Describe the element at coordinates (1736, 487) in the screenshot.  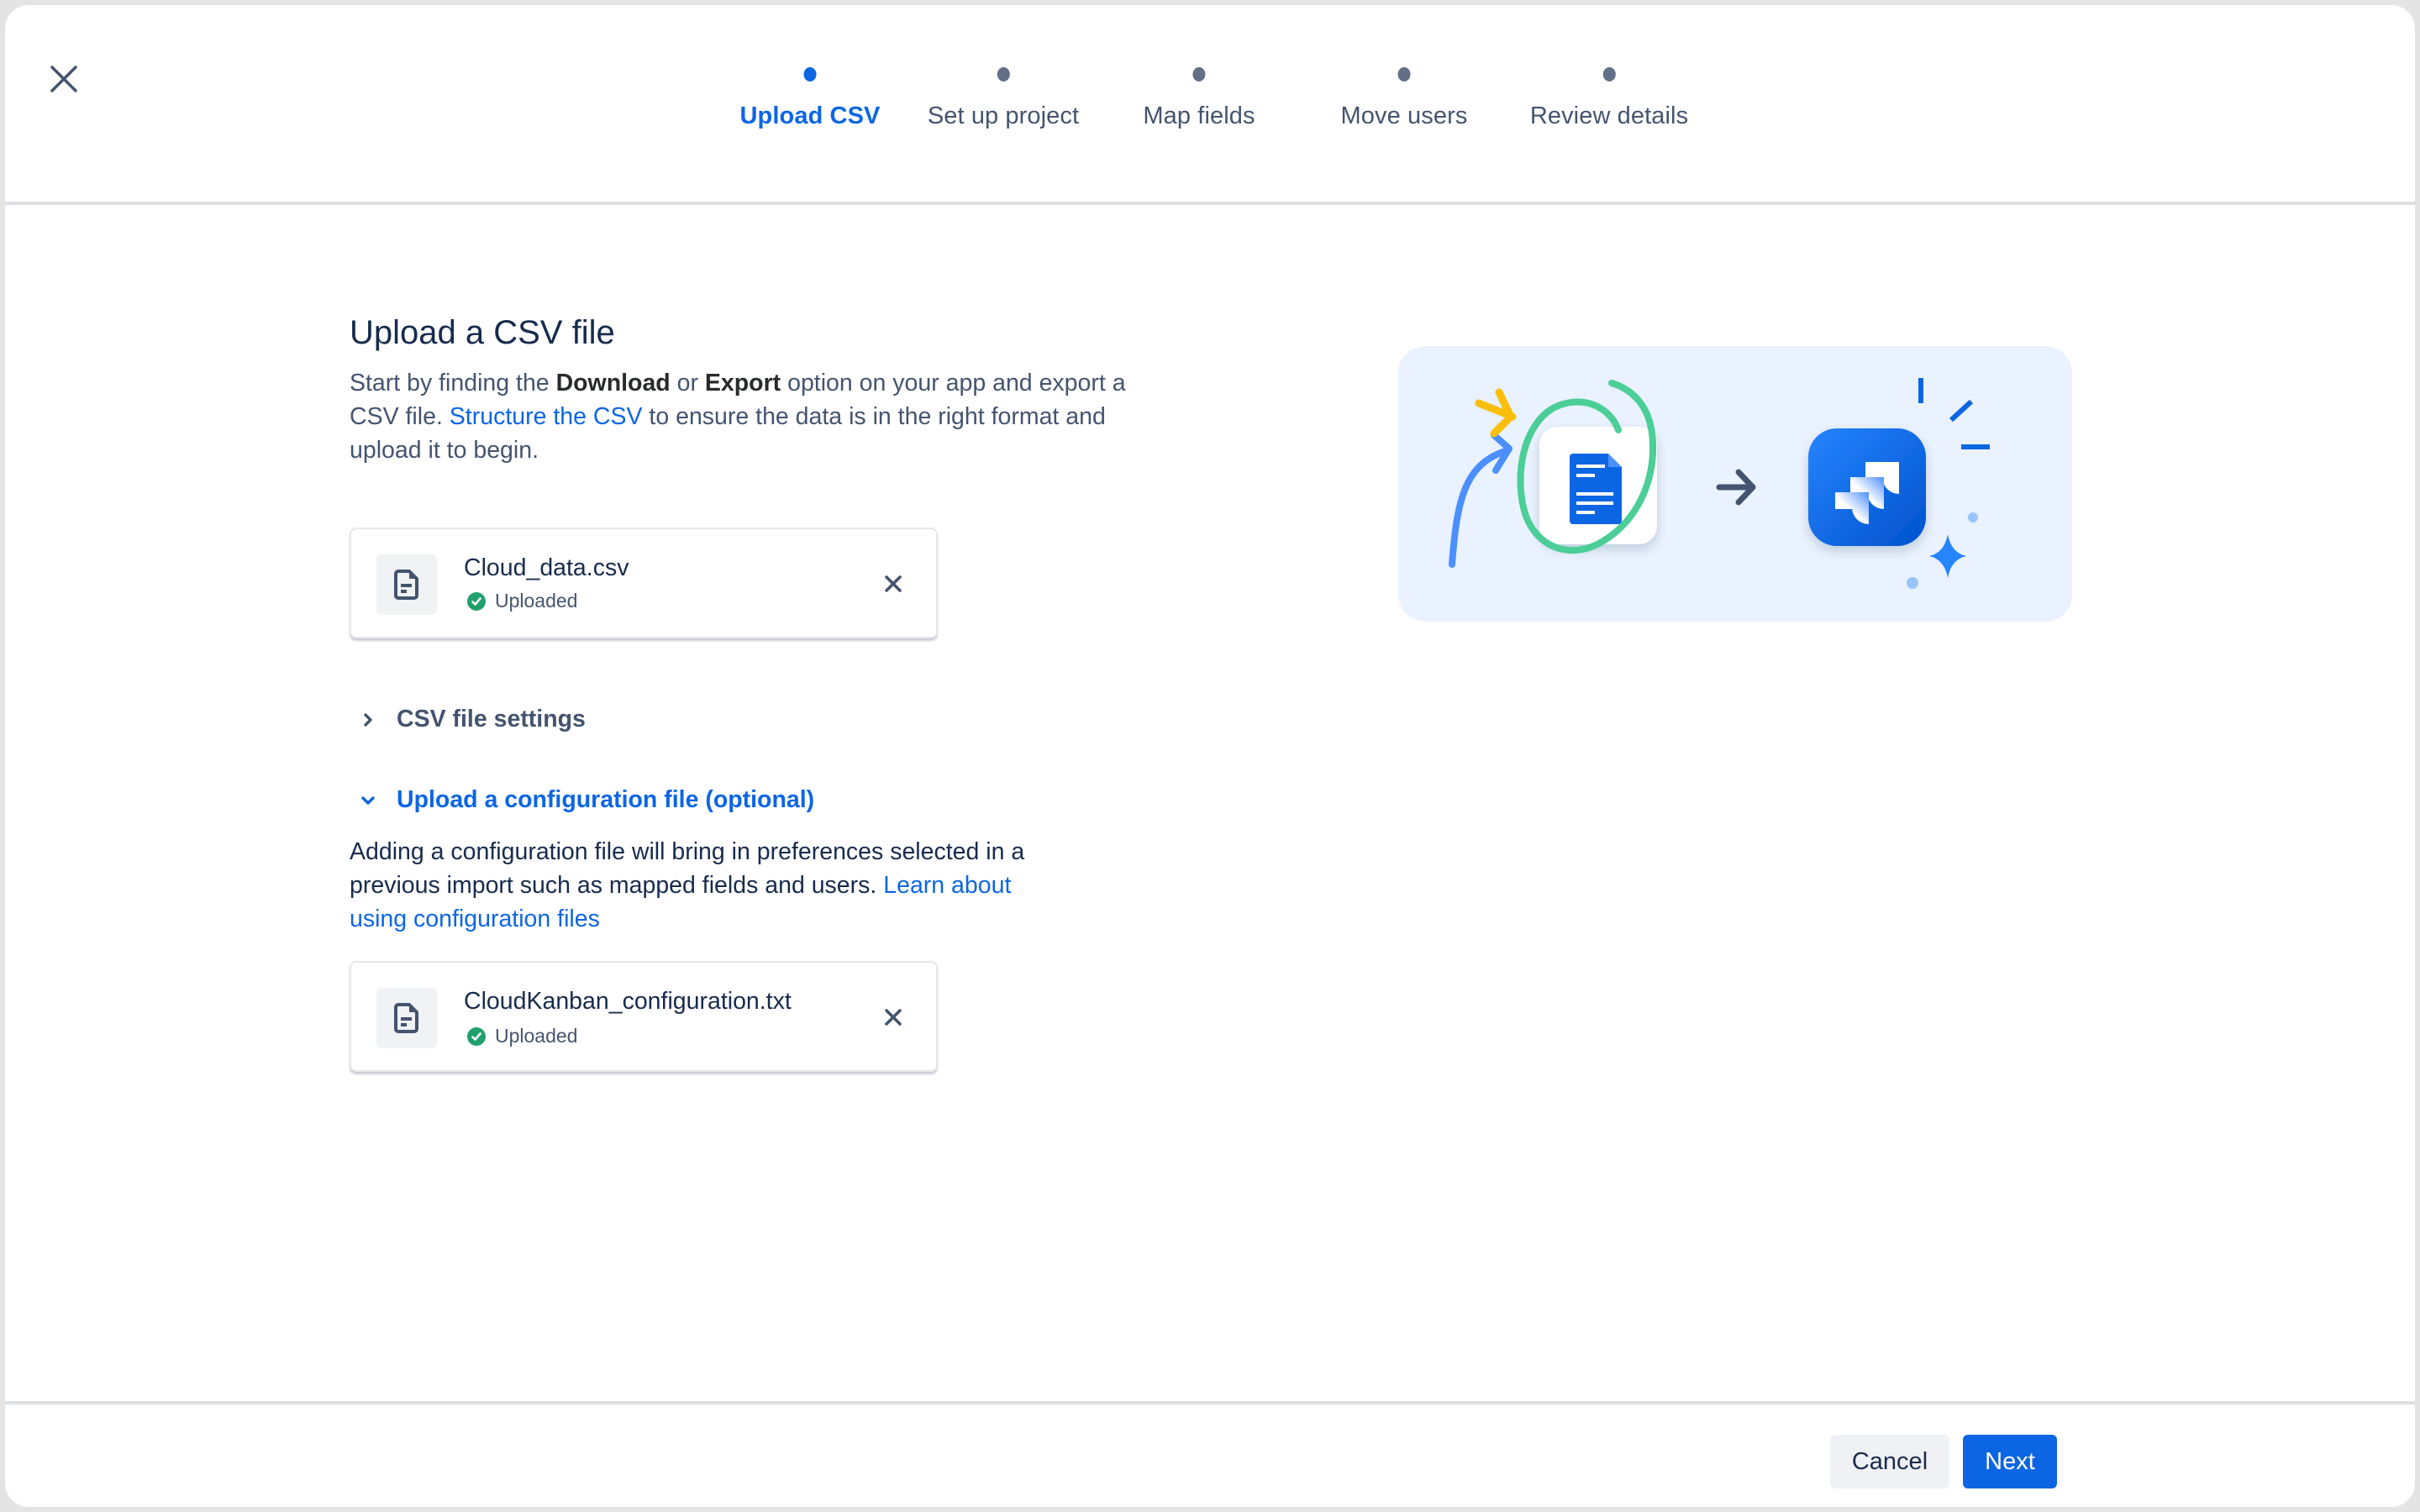
I see `arrow-right-icon` at that location.